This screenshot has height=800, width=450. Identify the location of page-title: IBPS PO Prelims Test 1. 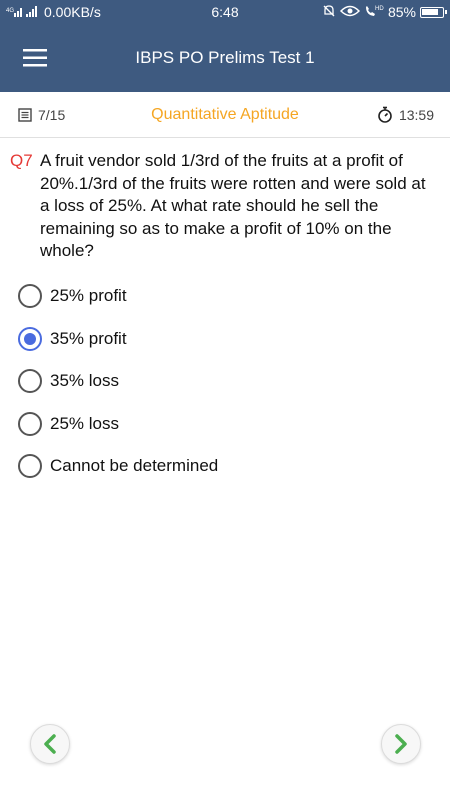
(225, 57).